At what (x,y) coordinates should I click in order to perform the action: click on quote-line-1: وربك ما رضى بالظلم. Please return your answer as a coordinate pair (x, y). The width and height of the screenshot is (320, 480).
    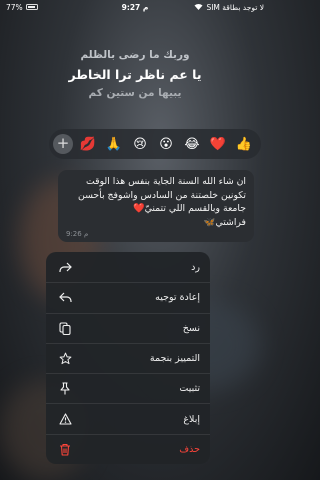
    Looking at the image, I should click on (135, 55).